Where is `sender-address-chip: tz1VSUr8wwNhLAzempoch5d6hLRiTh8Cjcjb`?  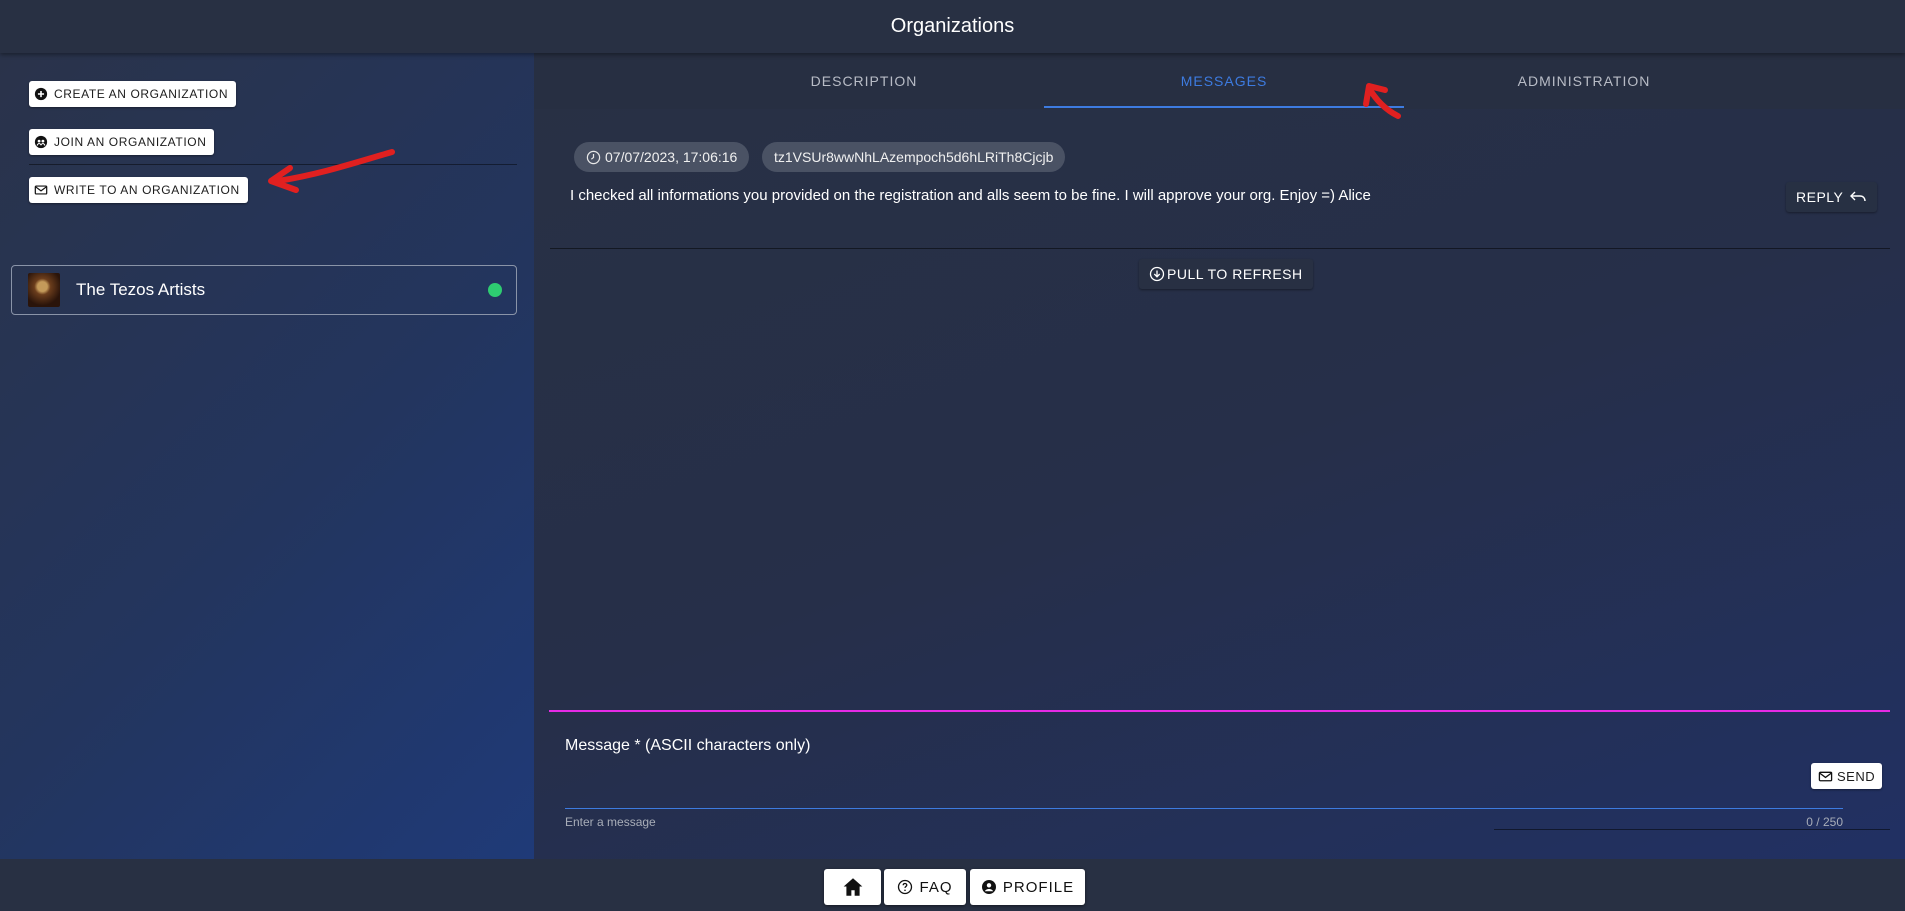
sender-address-chip: tz1VSUr8wwNhLAzempoch5d6hLRiTh8Cjcjb is located at coordinates (914, 157).